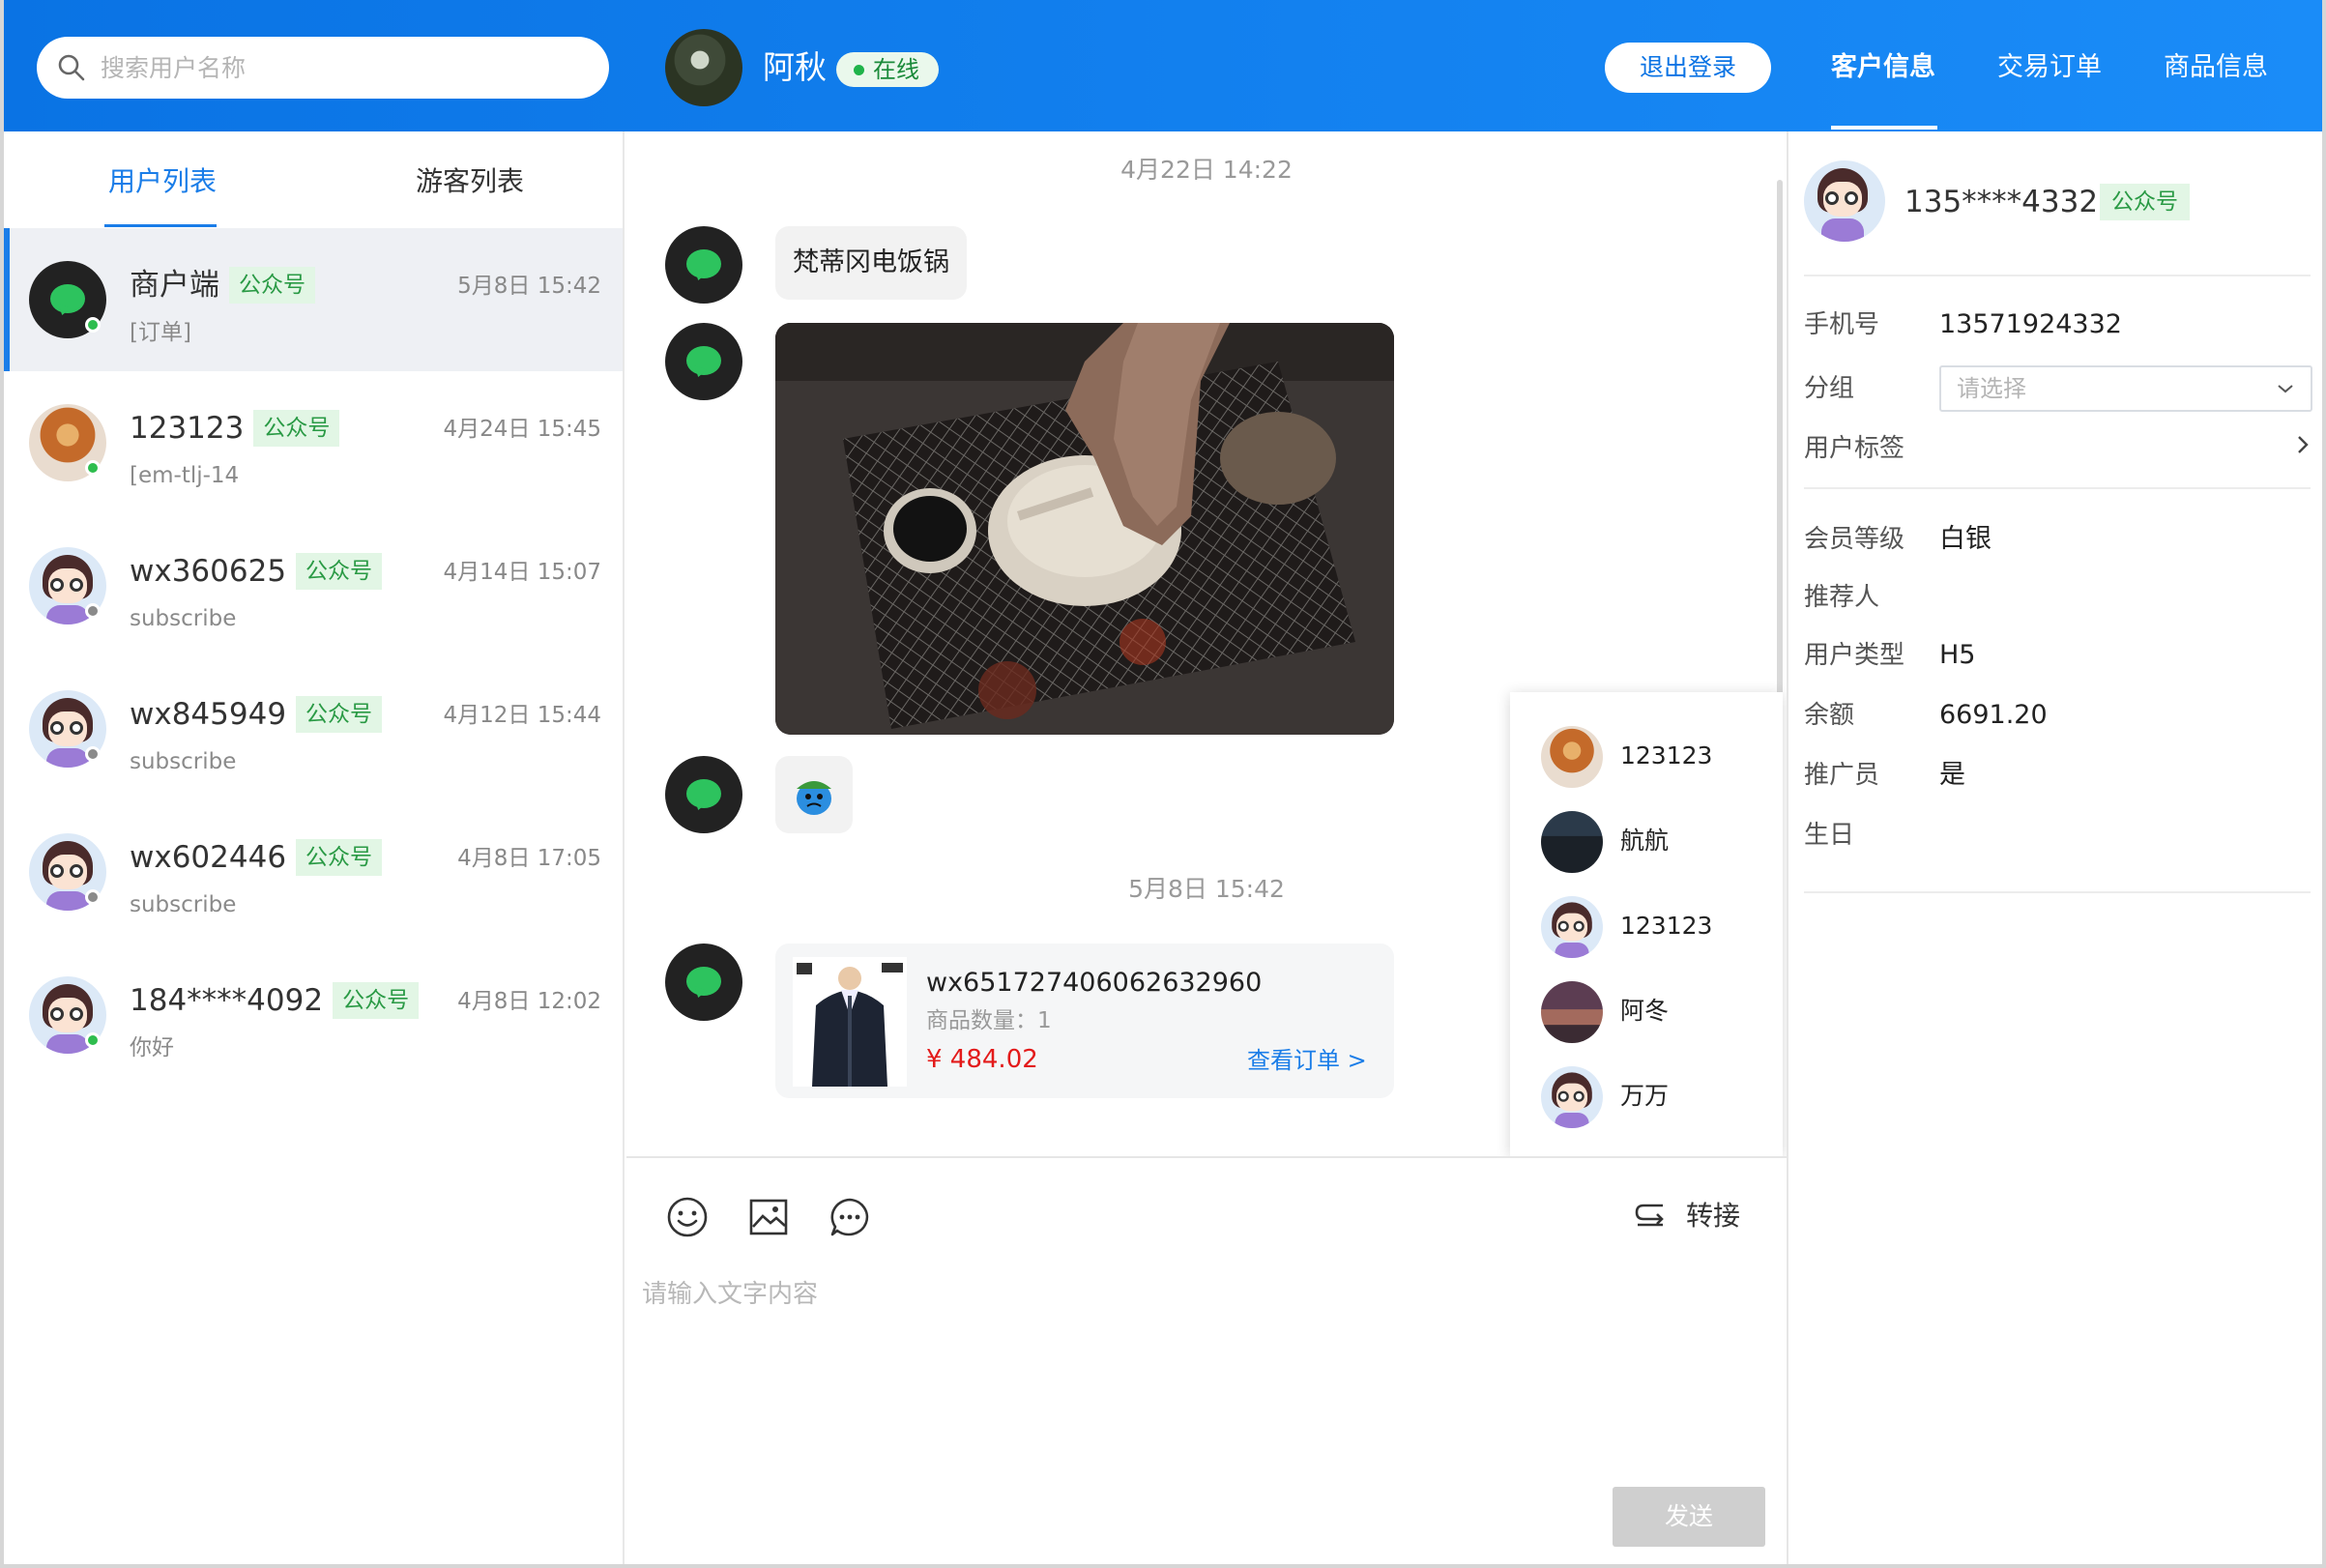  What do you see at coordinates (71, 67) in the screenshot?
I see `search-icon` at bounding box center [71, 67].